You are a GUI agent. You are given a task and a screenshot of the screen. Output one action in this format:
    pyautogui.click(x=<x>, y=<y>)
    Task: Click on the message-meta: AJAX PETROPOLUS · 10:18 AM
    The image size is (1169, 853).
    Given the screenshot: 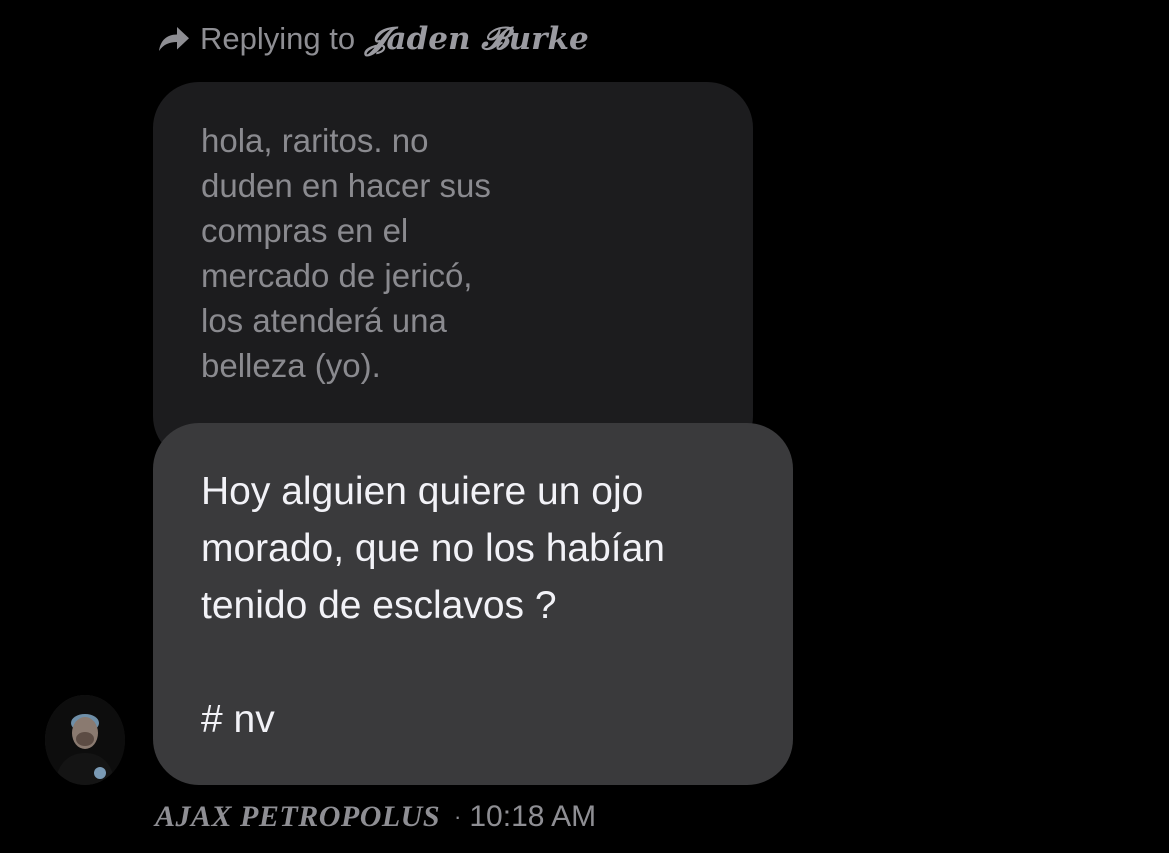 What is the action you would take?
    pyautogui.click(x=375, y=817)
    